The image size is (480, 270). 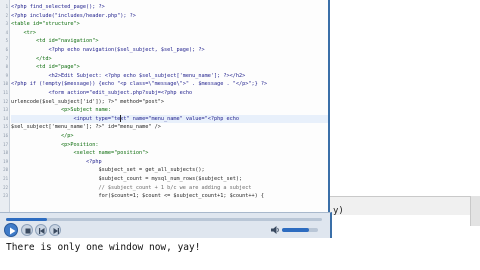 What do you see at coordinates (169, 7) in the screenshot?
I see `code-line: <?php find_selected_page(); ?>` at bounding box center [169, 7].